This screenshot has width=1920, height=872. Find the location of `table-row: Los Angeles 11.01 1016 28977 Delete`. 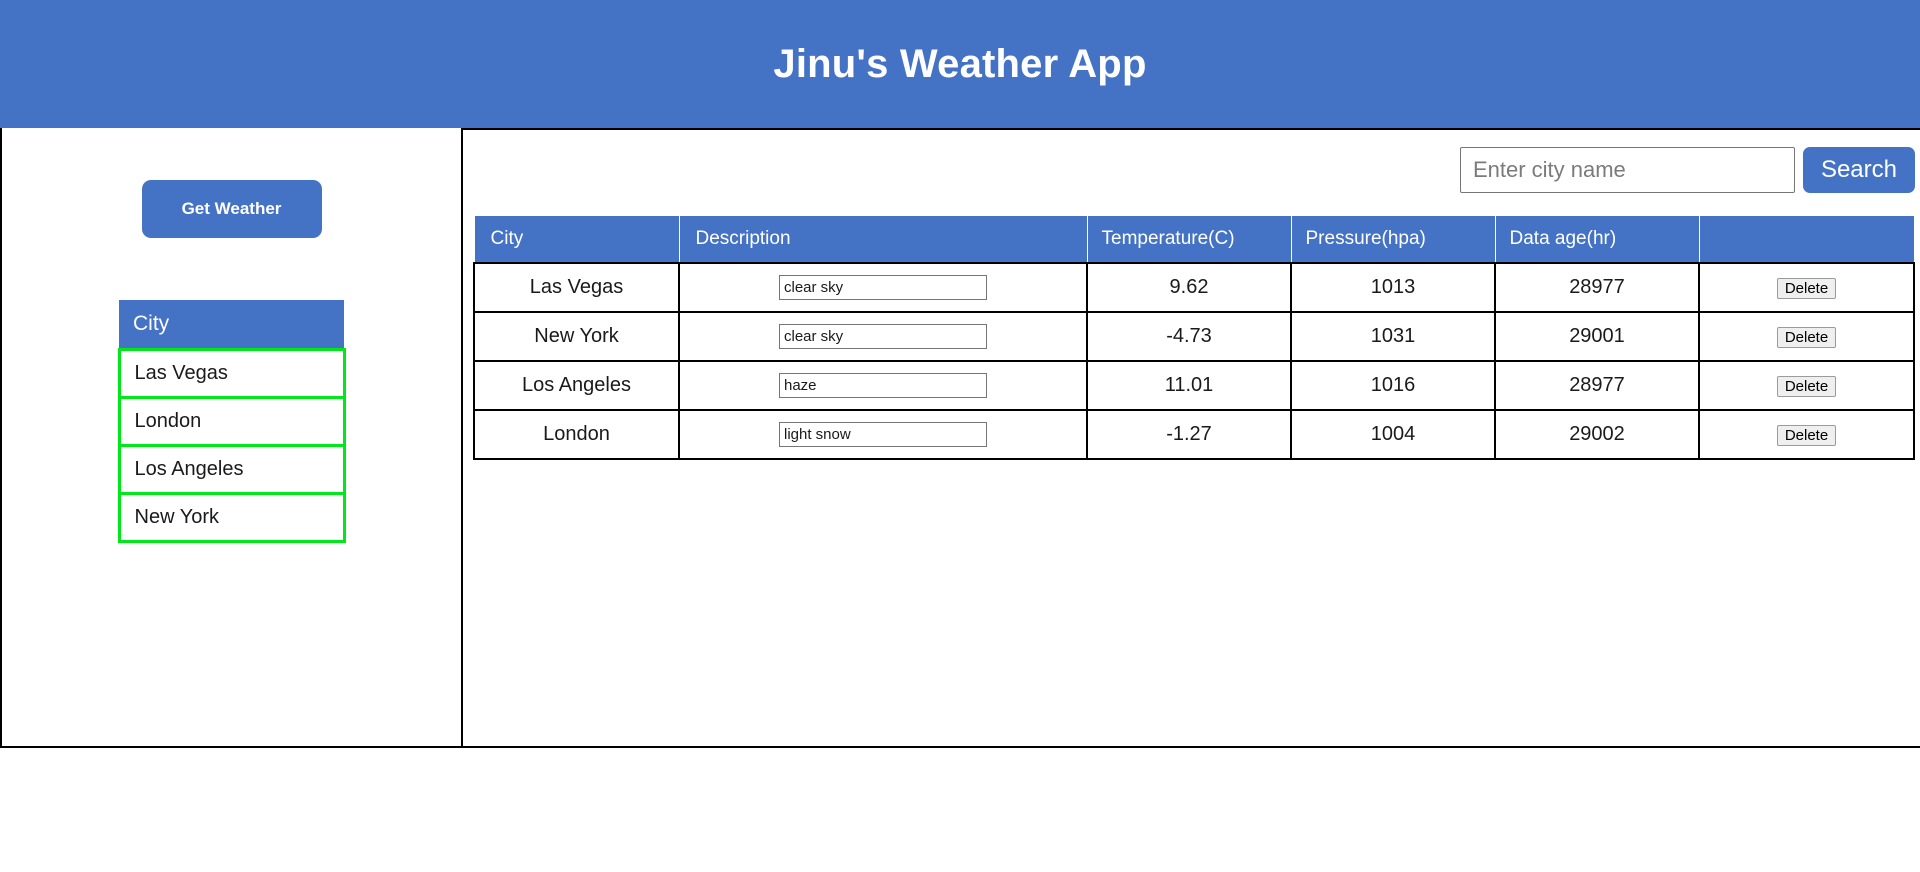

table-row: Los Angeles 11.01 1016 28977 Delete is located at coordinates (1194, 385).